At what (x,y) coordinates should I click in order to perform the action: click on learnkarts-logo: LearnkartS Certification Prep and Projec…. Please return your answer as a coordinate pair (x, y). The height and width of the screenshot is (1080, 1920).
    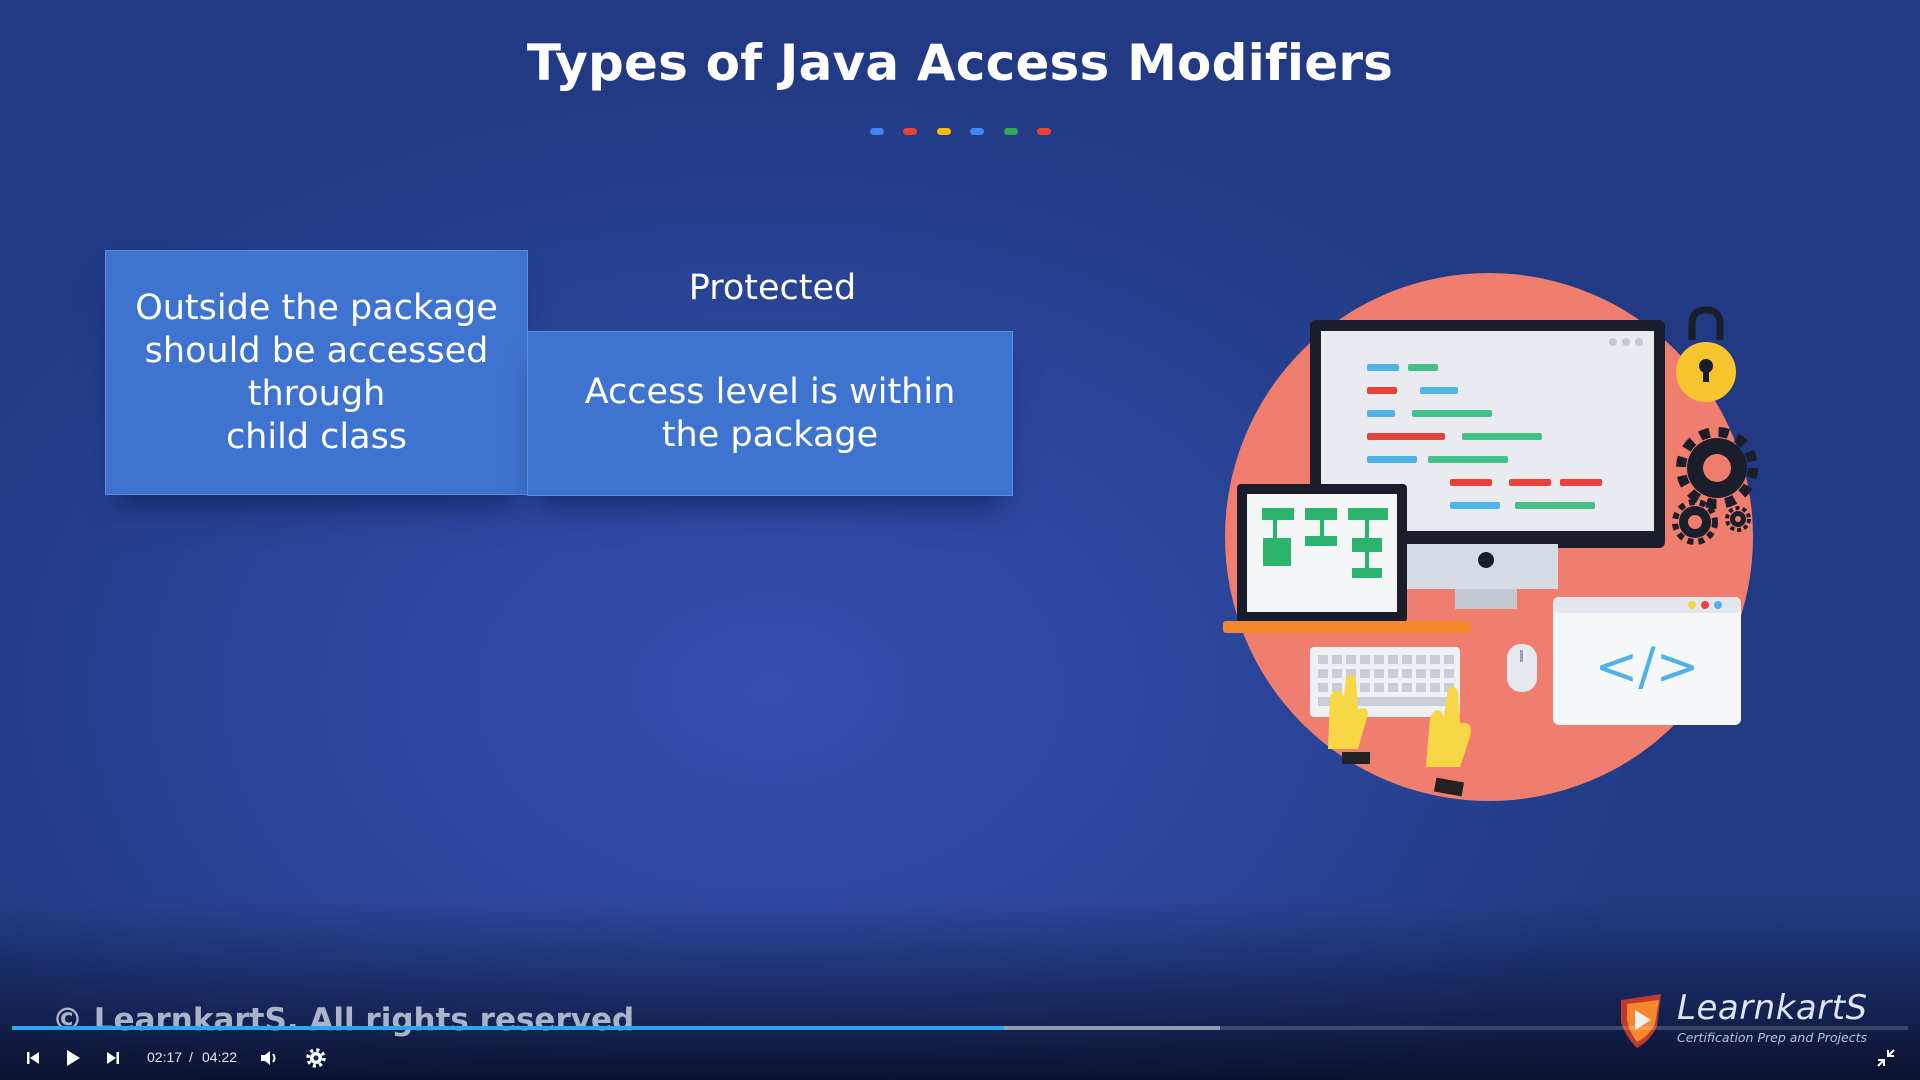
    Looking at the image, I should click on (1741, 1018).